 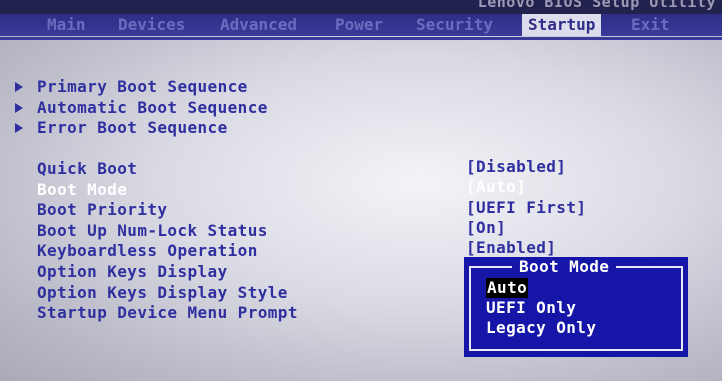 What do you see at coordinates (541, 328) in the screenshot?
I see `option-legacy-only: Legacy Only` at bounding box center [541, 328].